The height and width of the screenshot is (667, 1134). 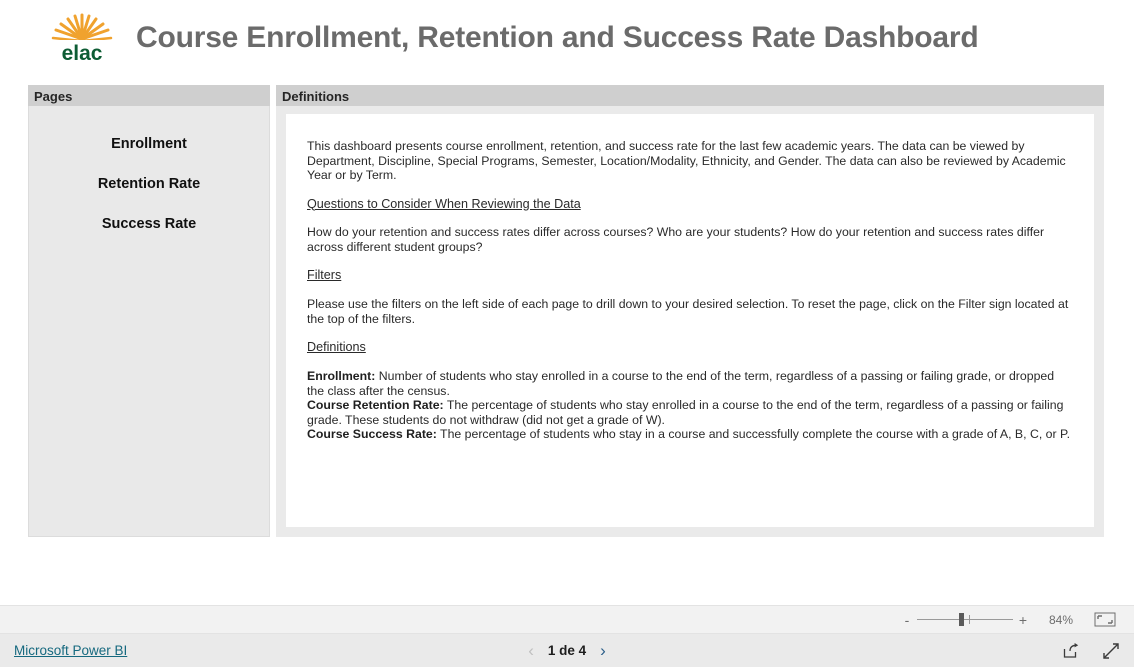 I want to click on page-navigation: ‹ 1 de 4 ›, so click(x=567, y=650).